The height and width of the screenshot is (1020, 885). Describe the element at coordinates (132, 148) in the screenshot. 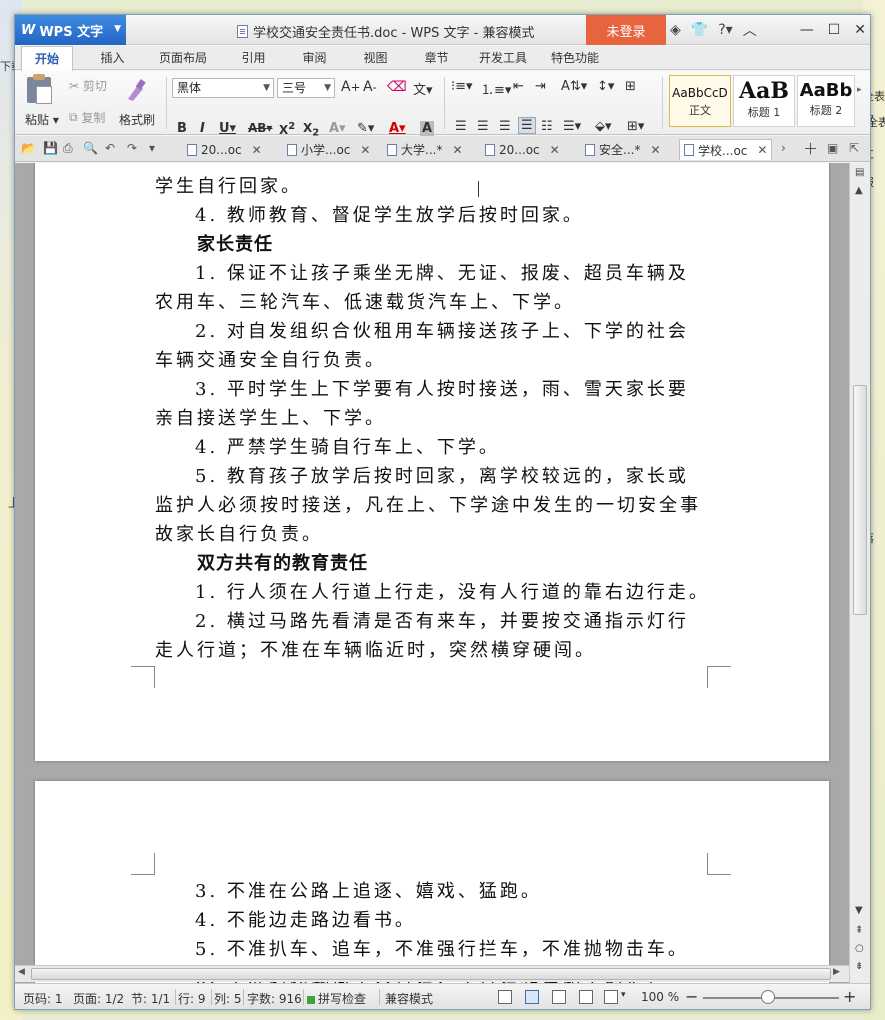

I see `redo-icon: ↷` at that location.